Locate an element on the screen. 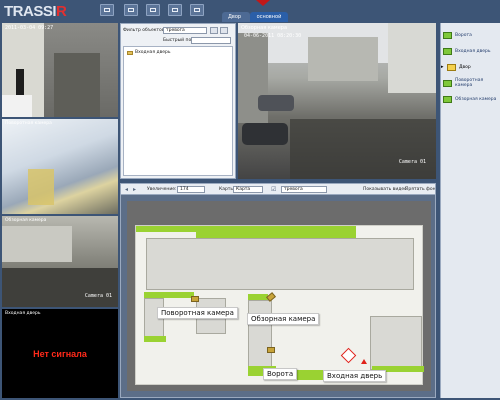  sidebar-item-ptz-camera: Поворотная камера is located at coordinates (471, 83).